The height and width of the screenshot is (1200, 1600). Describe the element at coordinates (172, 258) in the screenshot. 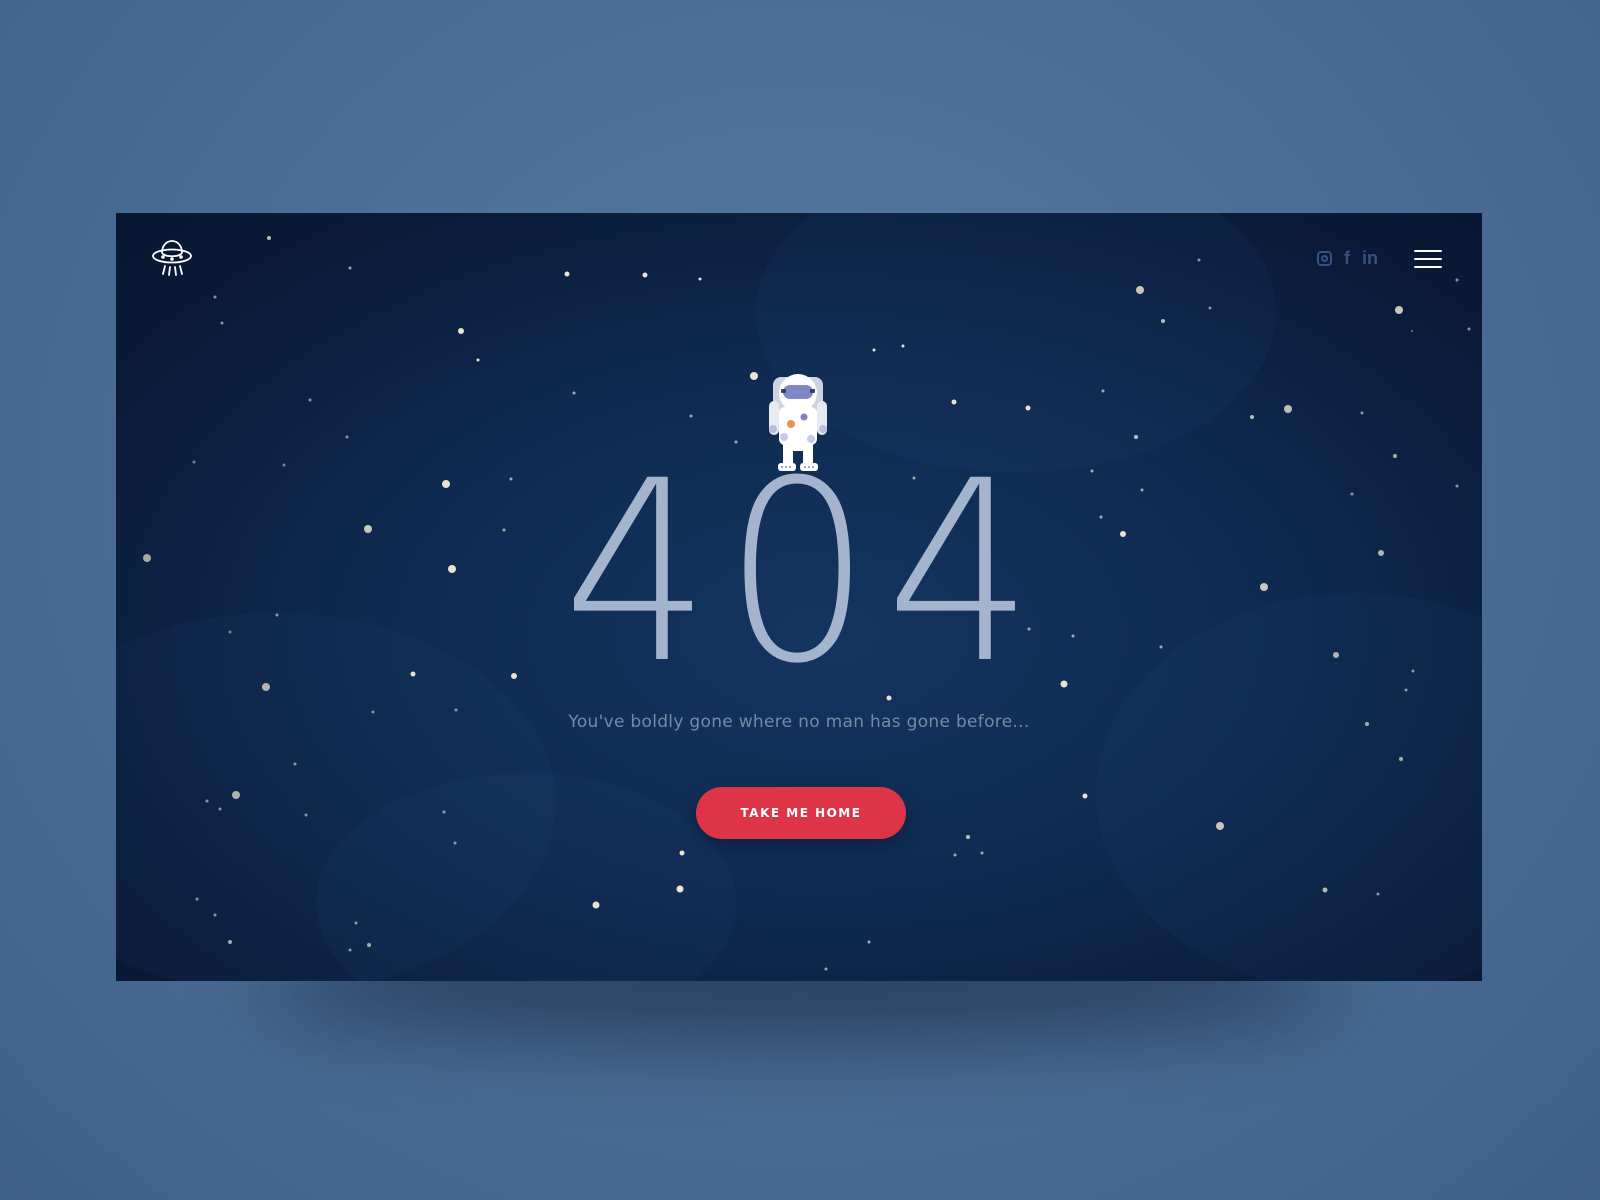

I see `ufo-icon` at that location.